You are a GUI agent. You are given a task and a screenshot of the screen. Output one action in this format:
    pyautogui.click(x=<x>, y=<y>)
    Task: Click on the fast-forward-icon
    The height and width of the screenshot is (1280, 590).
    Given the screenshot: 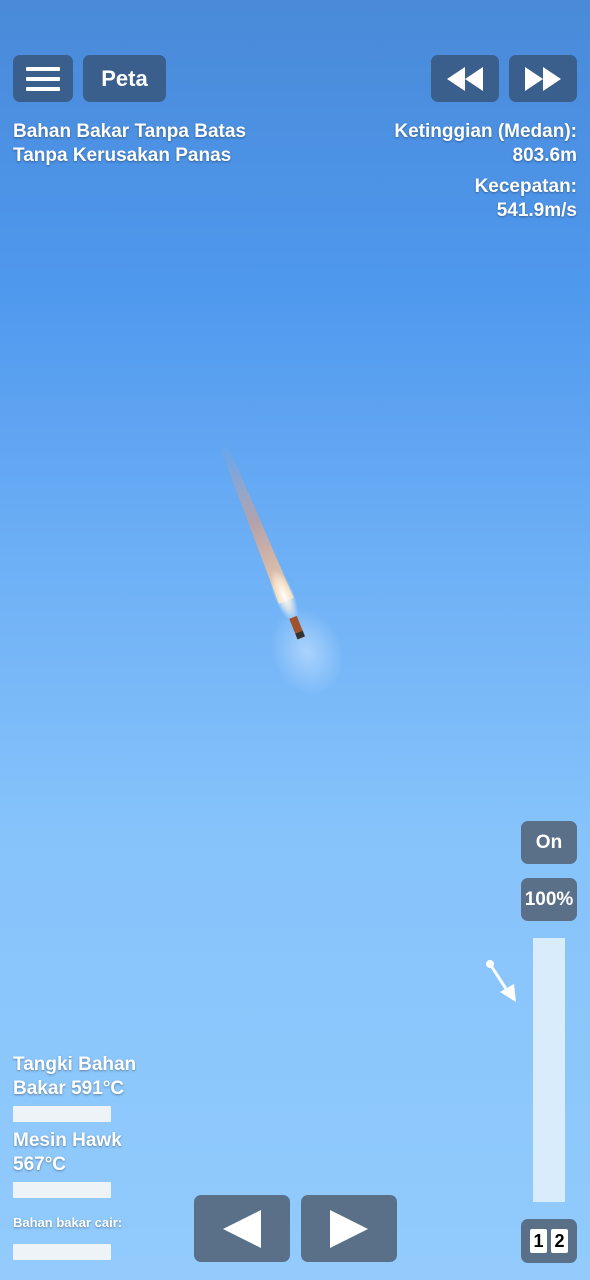 What is the action you would take?
    pyautogui.click(x=543, y=78)
    